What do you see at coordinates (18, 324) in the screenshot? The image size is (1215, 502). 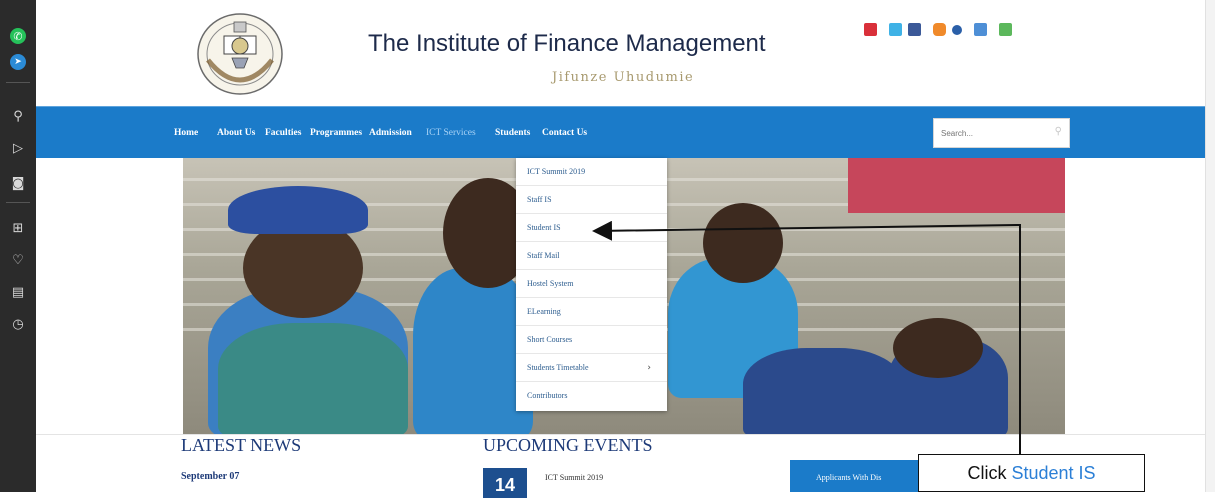 I see `clock-icon: ◷` at bounding box center [18, 324].